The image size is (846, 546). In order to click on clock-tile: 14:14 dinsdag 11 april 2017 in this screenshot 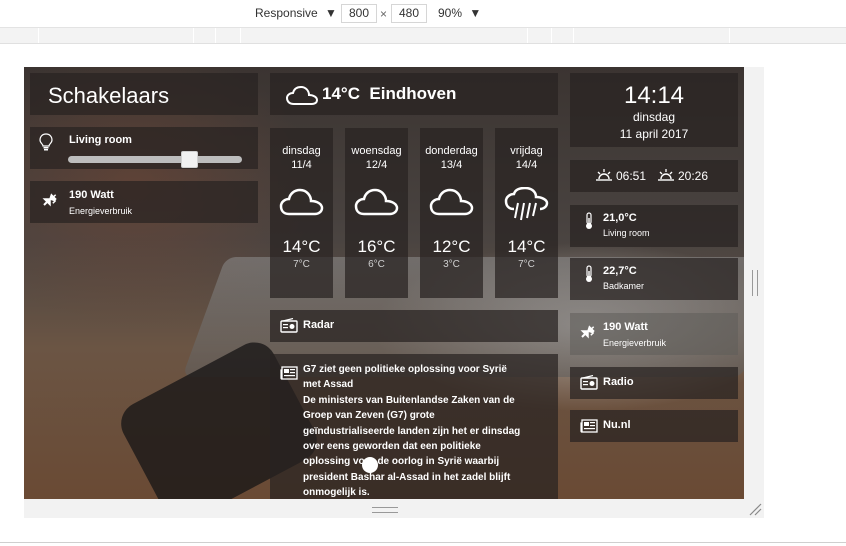, I will do `click(654, 110)`.